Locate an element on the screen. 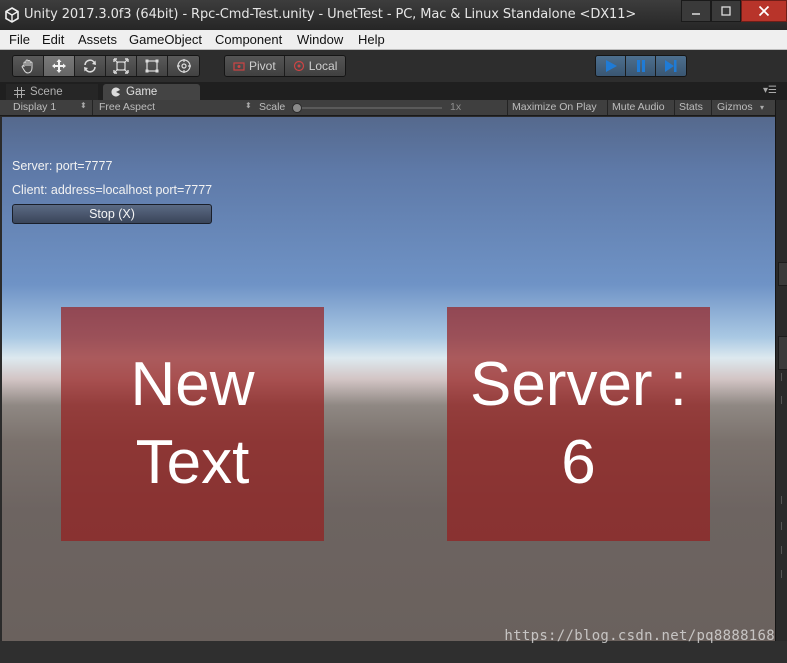 This screenshot has width=787, height=663. move-tool-button is located at coordinates (59, 66).